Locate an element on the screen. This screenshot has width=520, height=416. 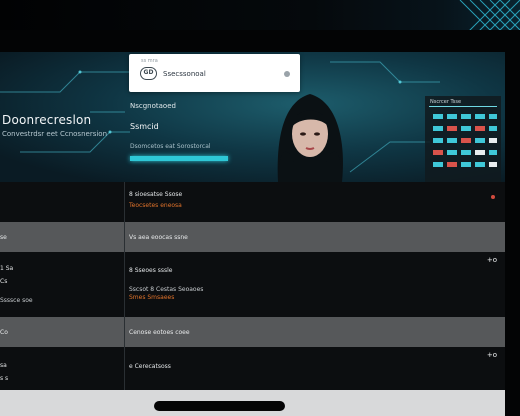
brand-title: Doonrecreslon is located at coordinates (47, 120).